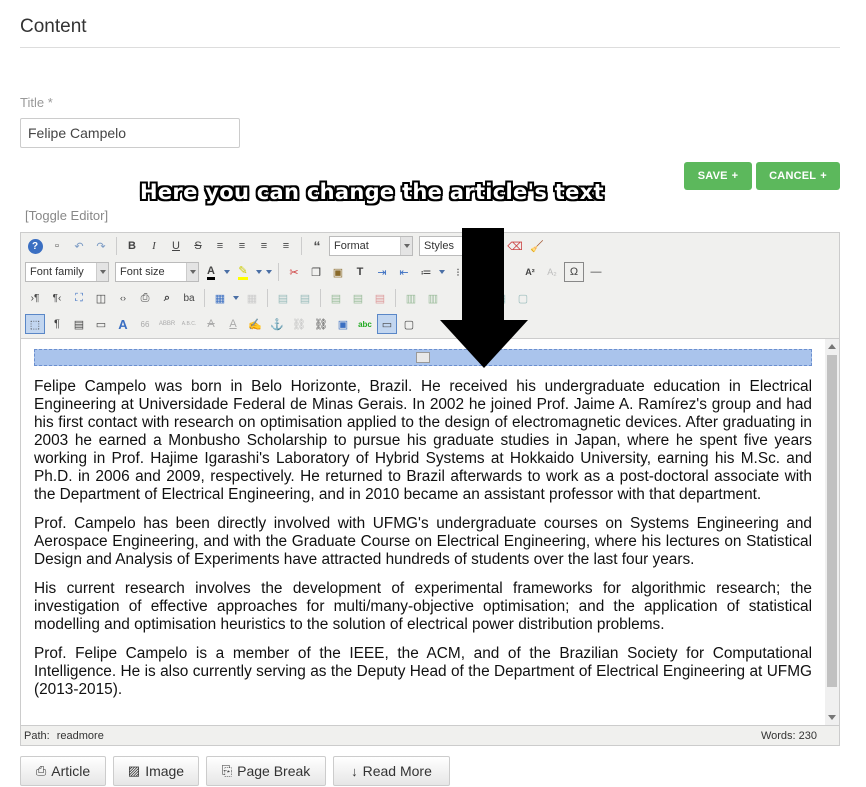 This screenshot has height=787, width=866. I want to click on copy-icon: ❐, so click(316, 272).